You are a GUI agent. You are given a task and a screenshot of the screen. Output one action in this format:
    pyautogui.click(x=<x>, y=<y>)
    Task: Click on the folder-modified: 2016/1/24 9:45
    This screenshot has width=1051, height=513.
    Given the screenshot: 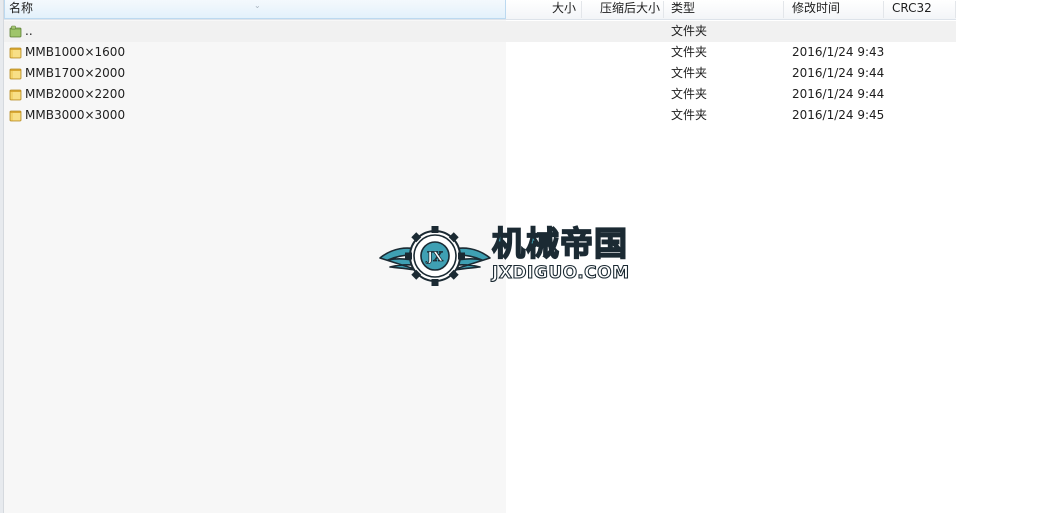 What is the action you would take?
    pyautogui.click(x=838, y=115)
    